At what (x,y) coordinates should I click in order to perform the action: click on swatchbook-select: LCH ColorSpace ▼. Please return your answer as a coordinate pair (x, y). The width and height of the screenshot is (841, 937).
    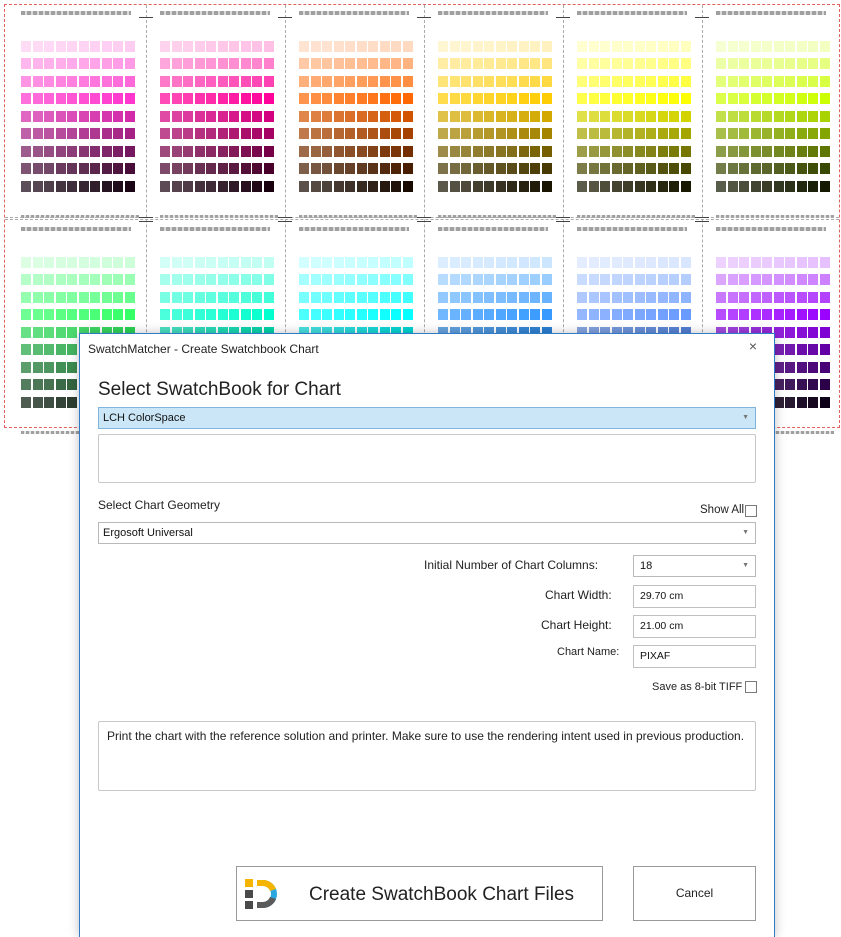
    Looking at the image, I should click on (427, 418).